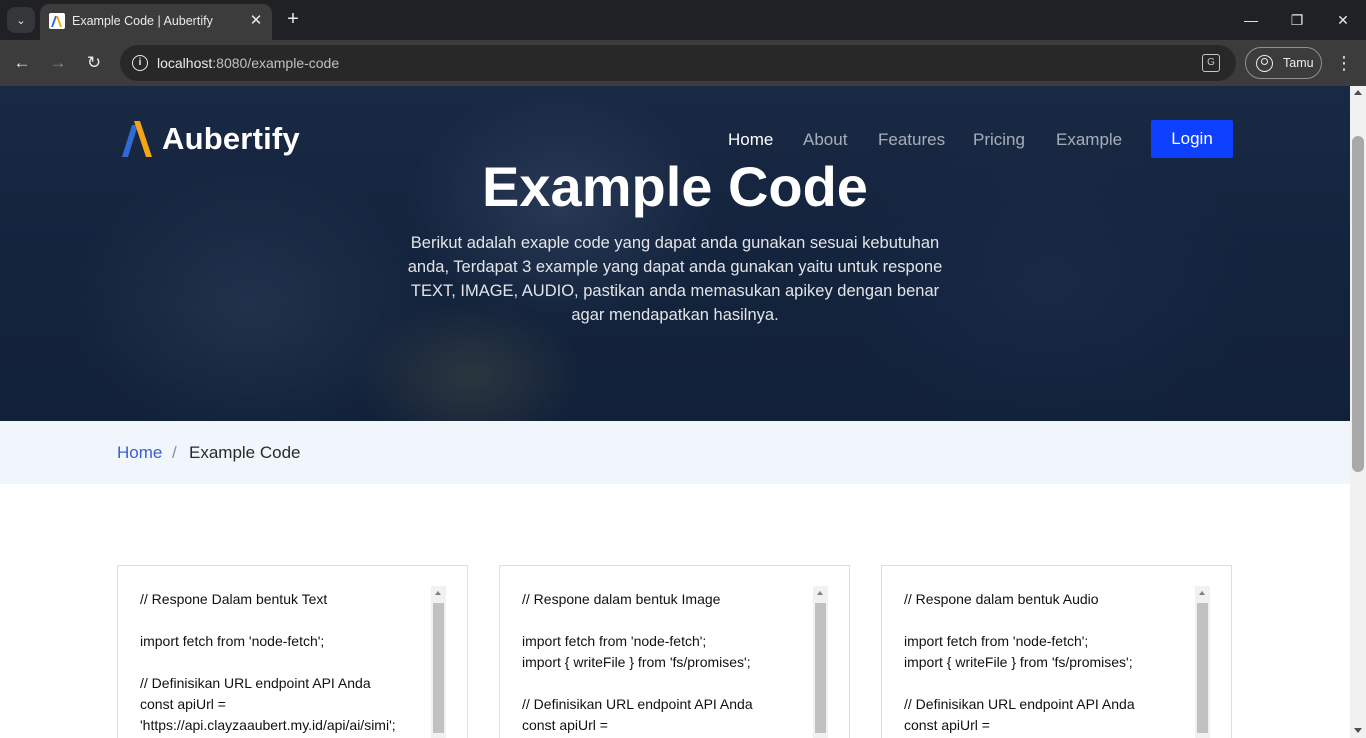 The image size is (1366, 738). Describe the element at coordinates (683, 20) in the screenshot. I see `browser-tab-strip: ⌄ Example Code | Aubertify ✕ + — ❐ ✕` at that location.